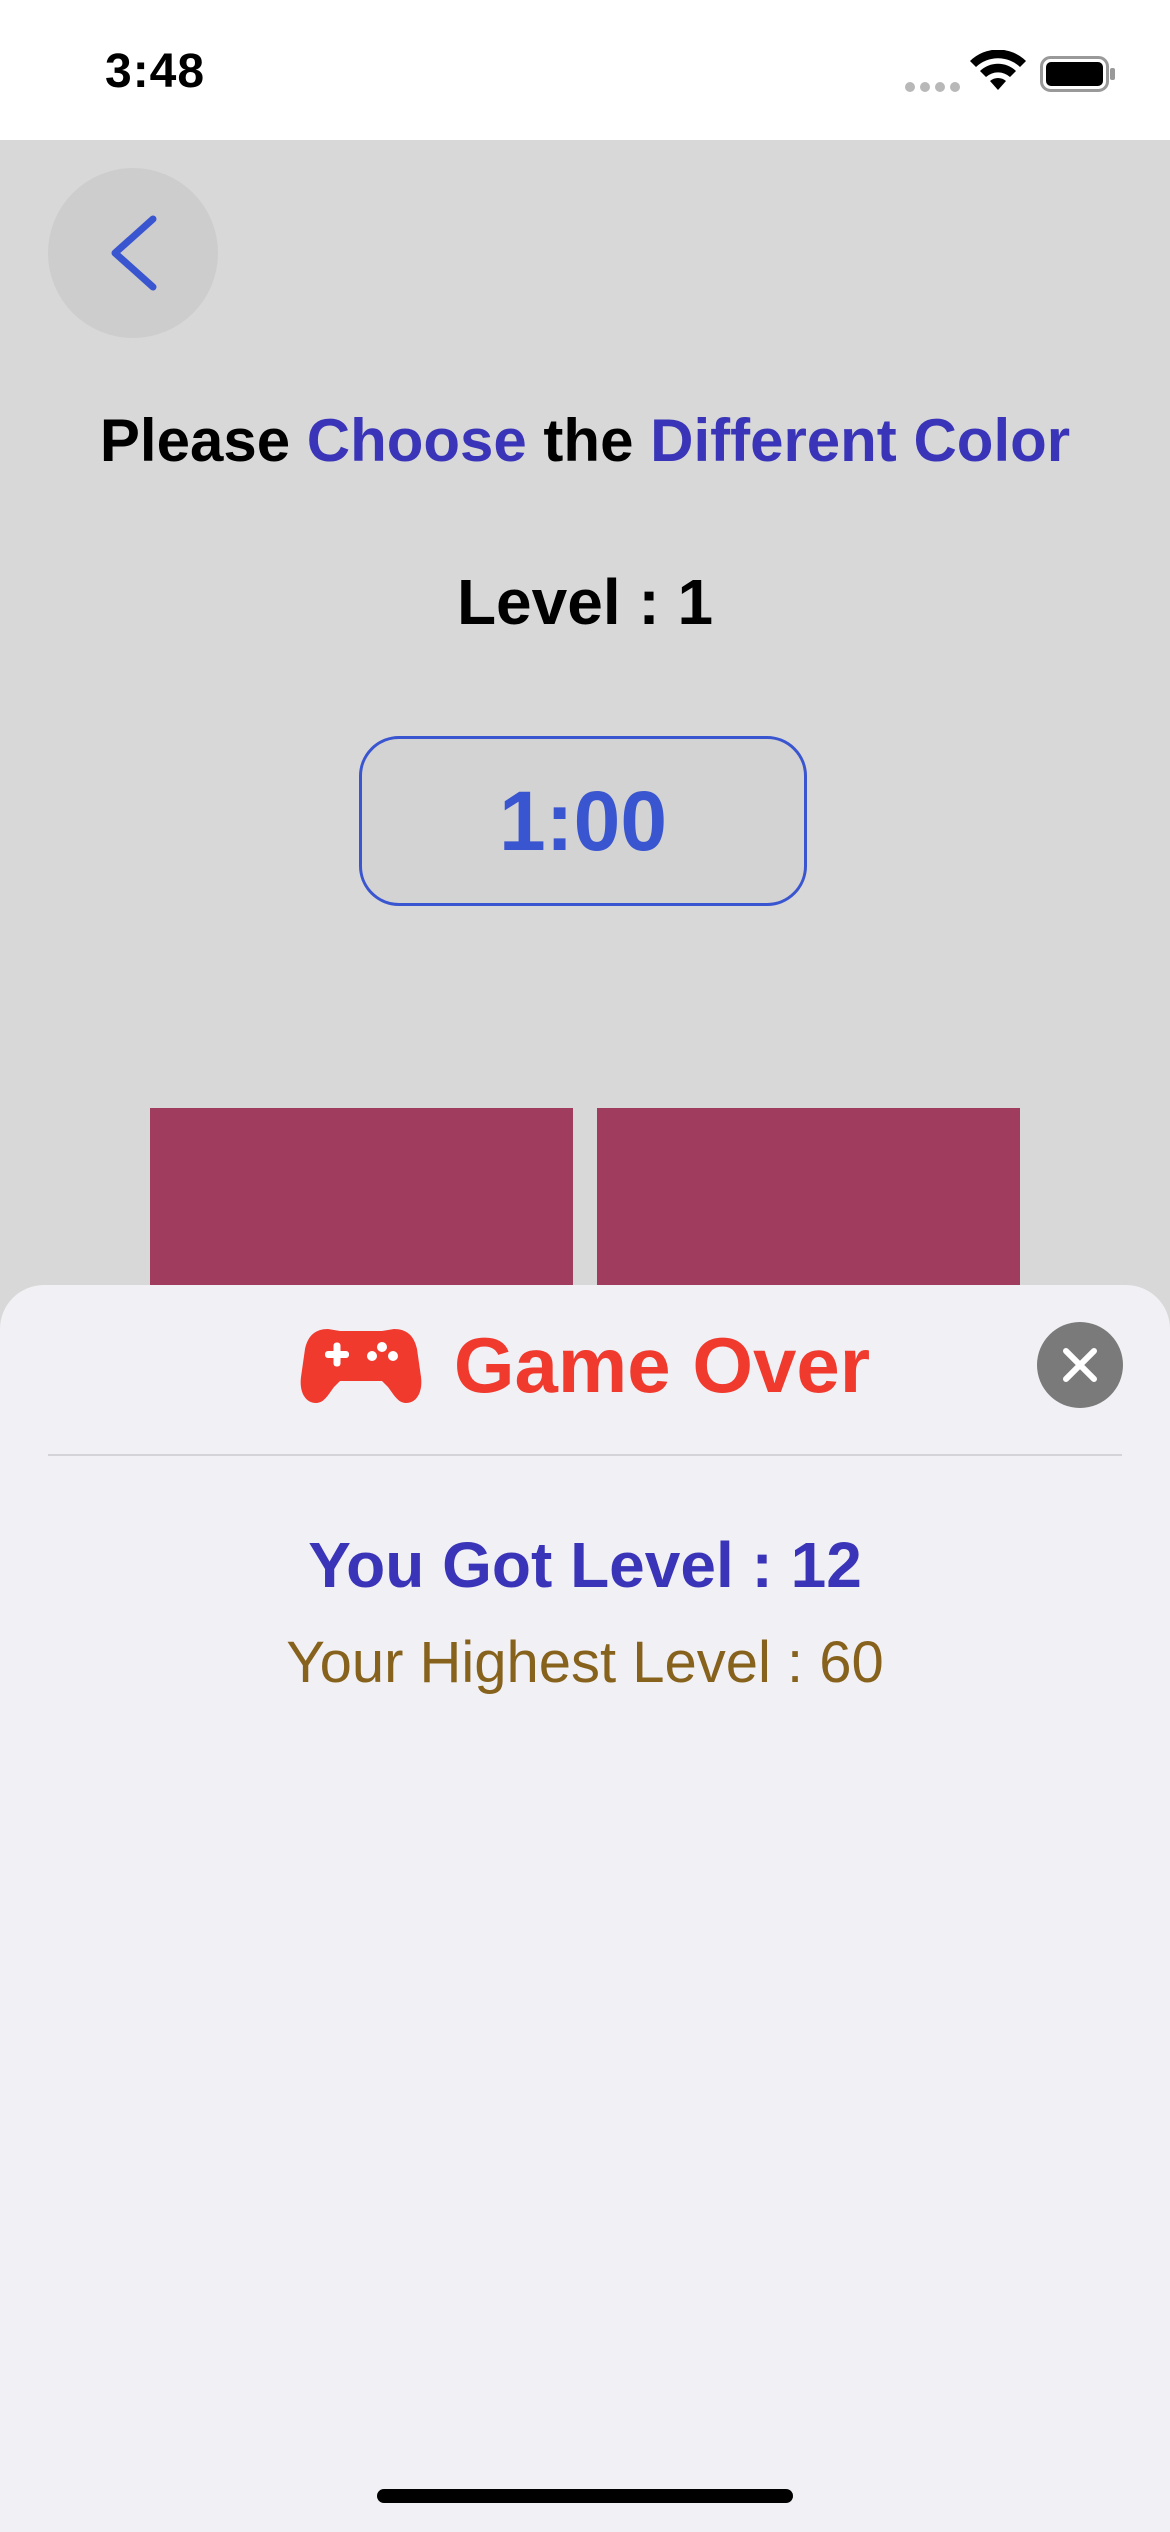 This screenshot has height=2532, width=1170. I want to click on close-button, so click(1080, 1365).